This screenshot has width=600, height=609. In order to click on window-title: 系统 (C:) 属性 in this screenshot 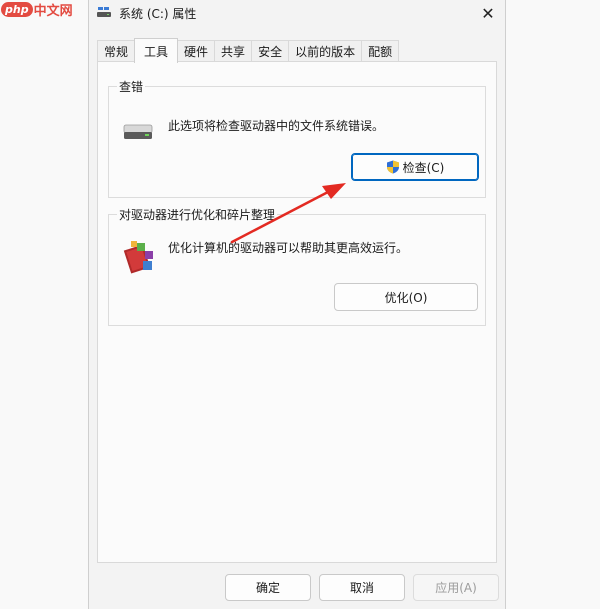, I will do `click(158, 14)`.